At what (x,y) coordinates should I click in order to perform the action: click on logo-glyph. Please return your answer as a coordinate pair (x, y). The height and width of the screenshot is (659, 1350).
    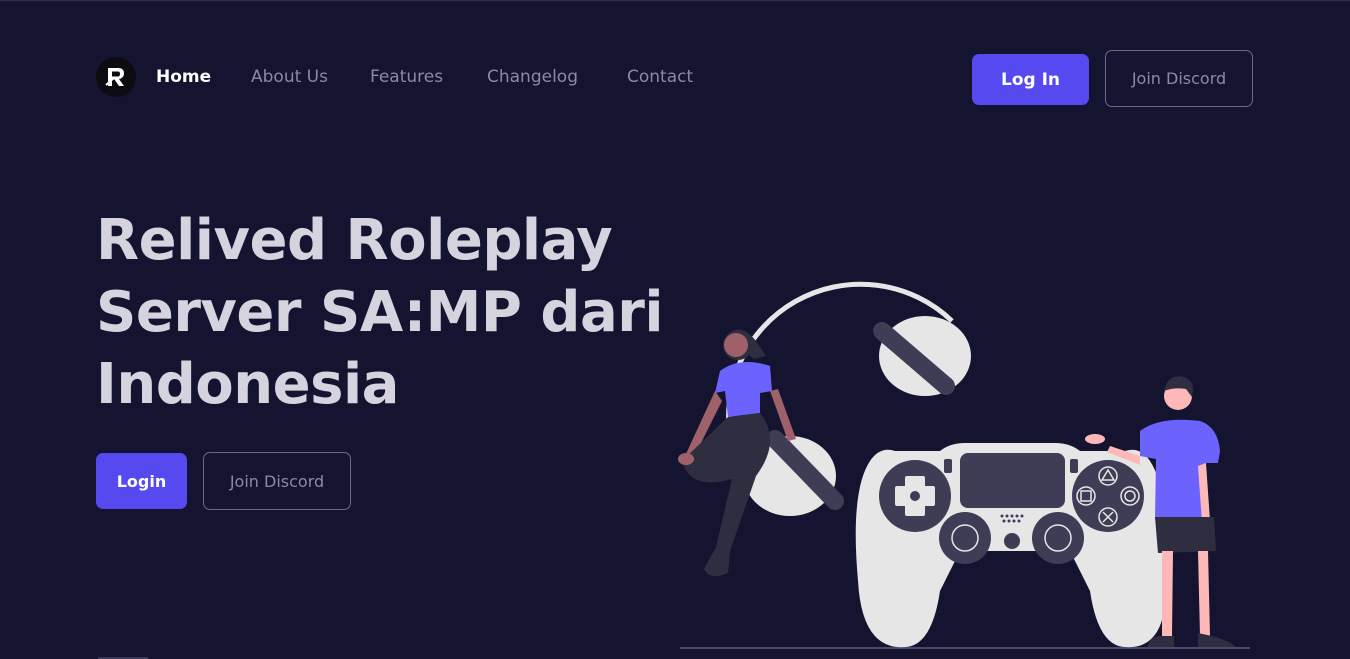
    Looking at the image, I should click on (114, 77).